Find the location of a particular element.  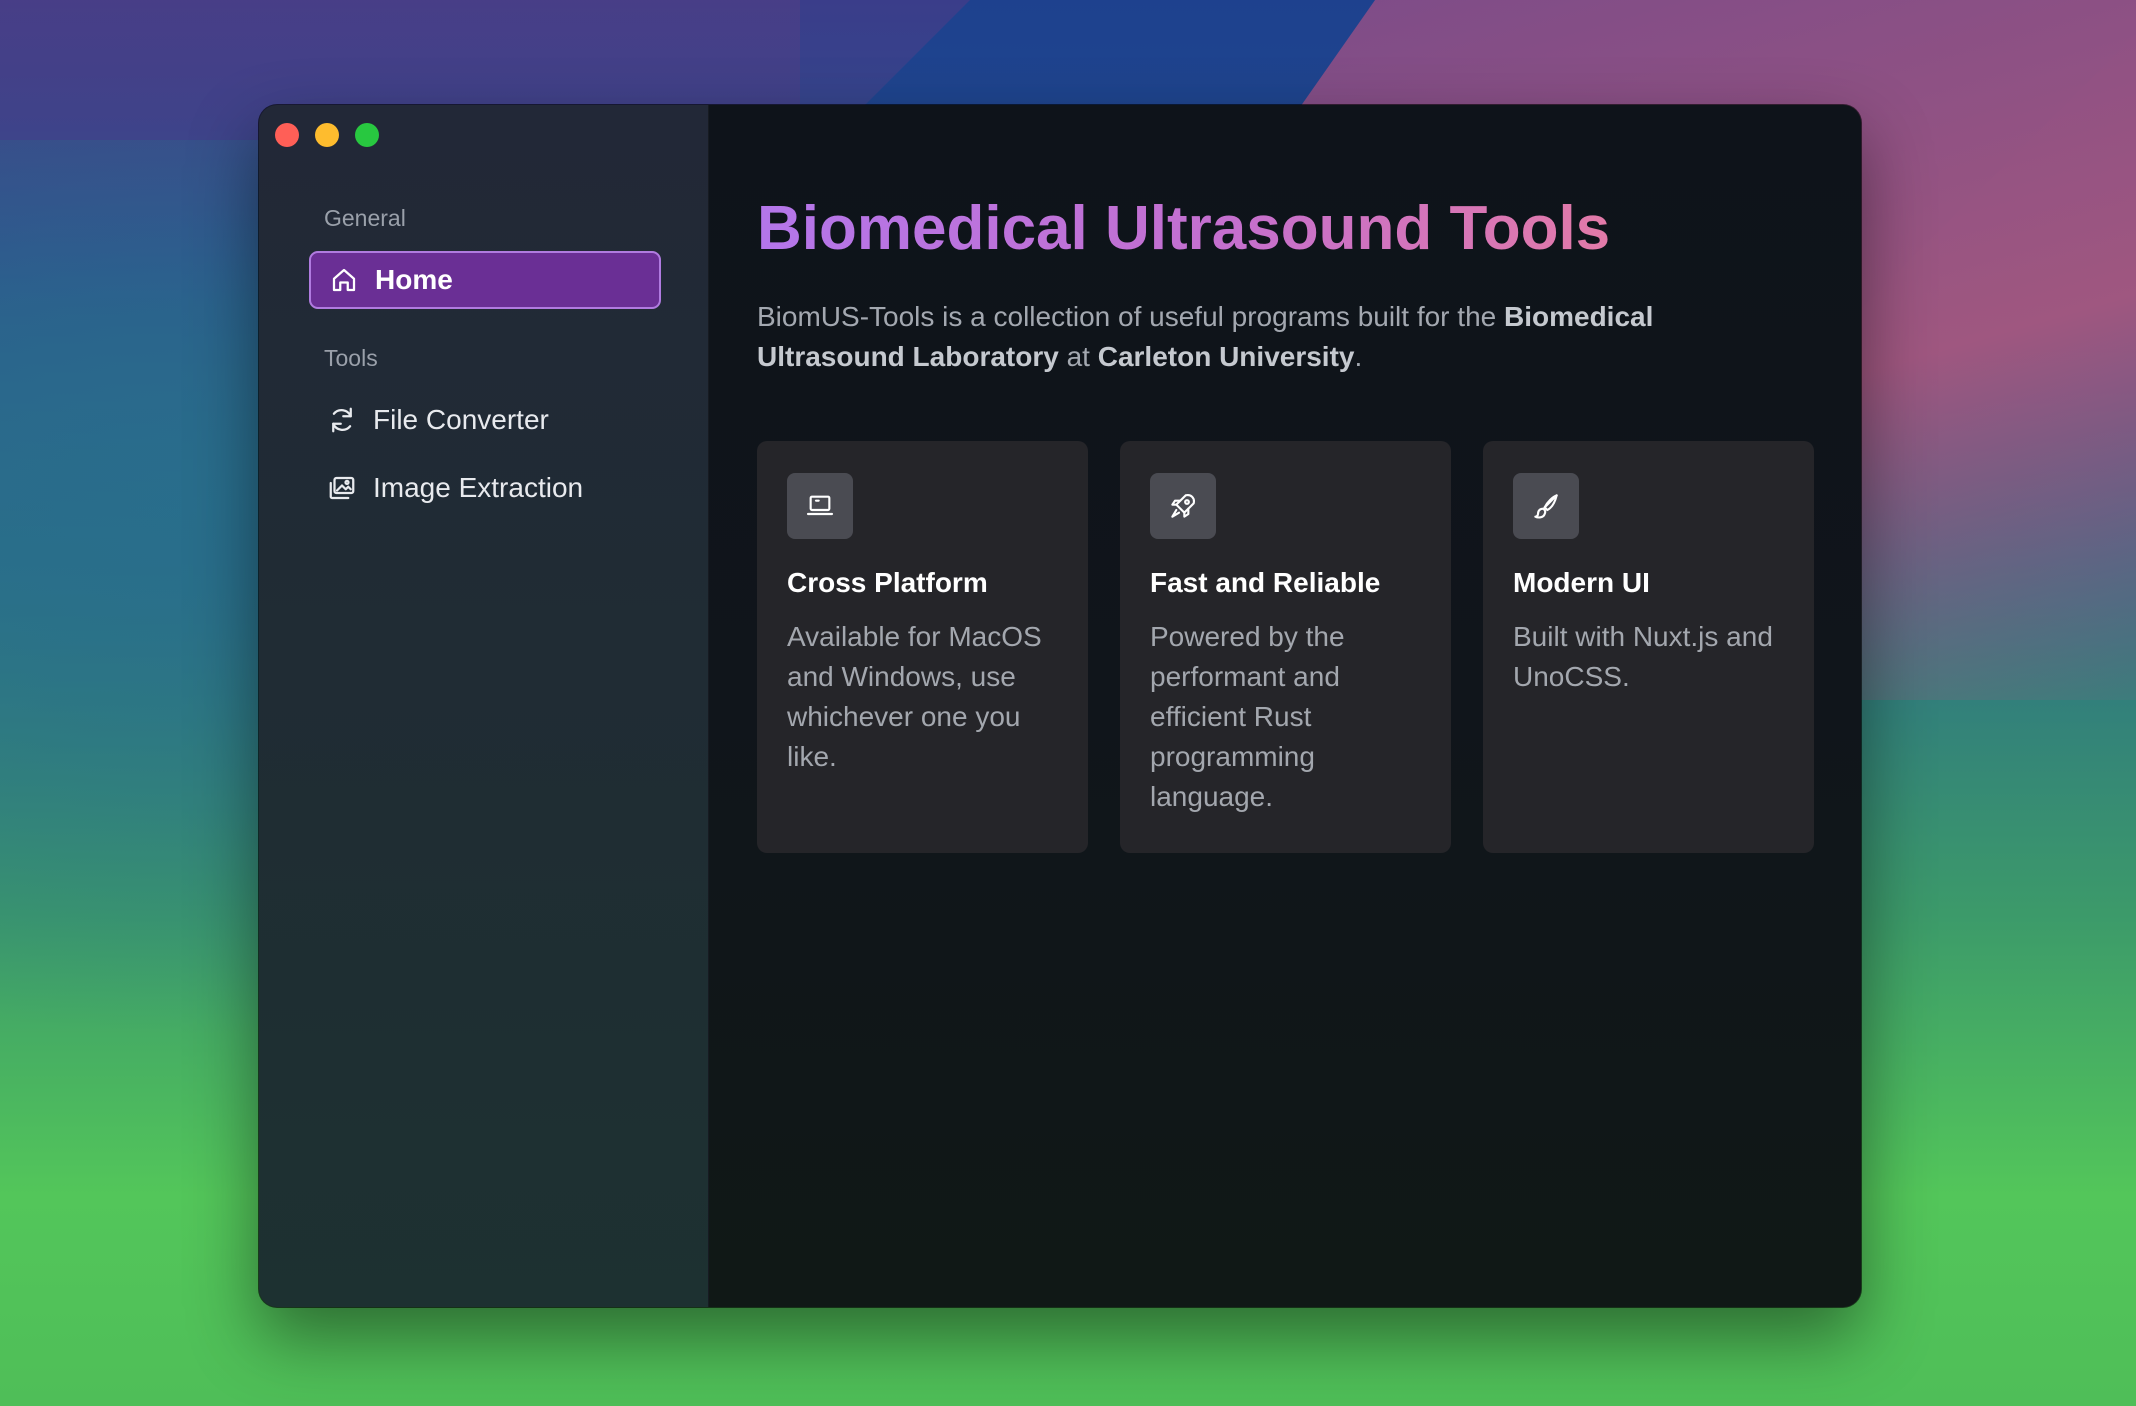

maximize-window-button is located at coordinates (367, 135).